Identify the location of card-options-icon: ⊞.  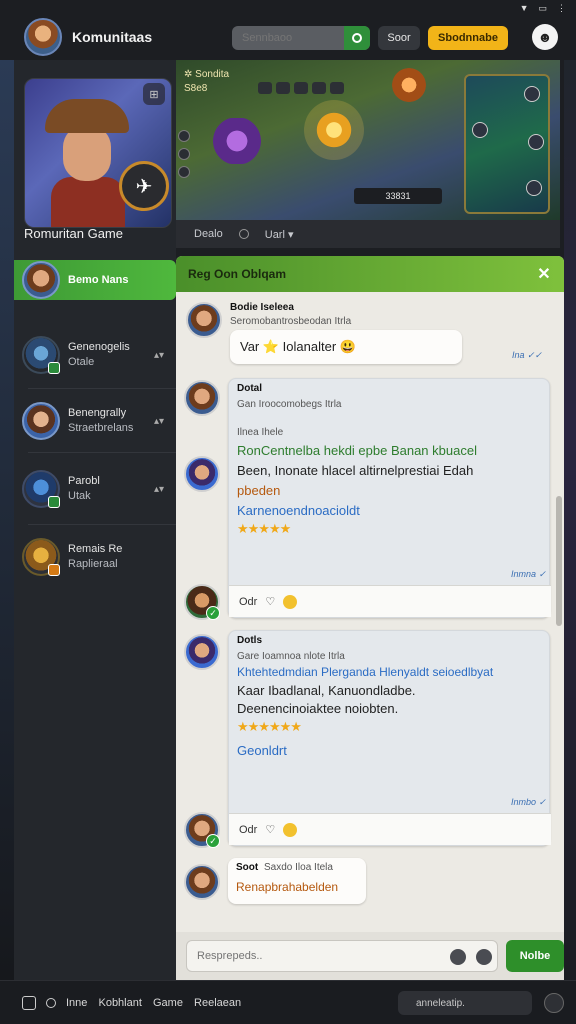
(154, 94).